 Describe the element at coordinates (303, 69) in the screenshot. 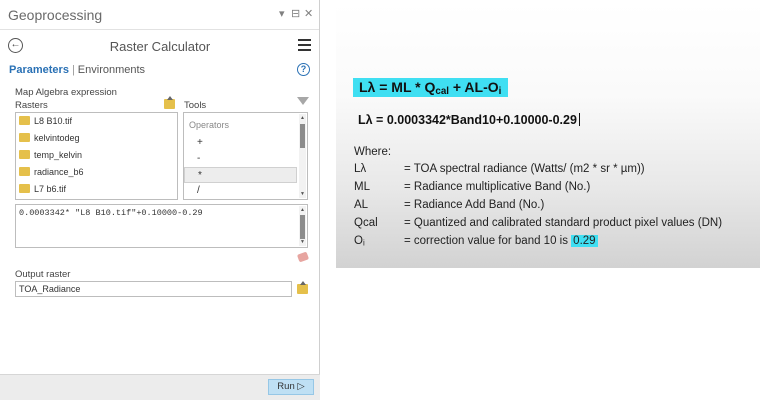

I see `help-icon: ?` at that location.